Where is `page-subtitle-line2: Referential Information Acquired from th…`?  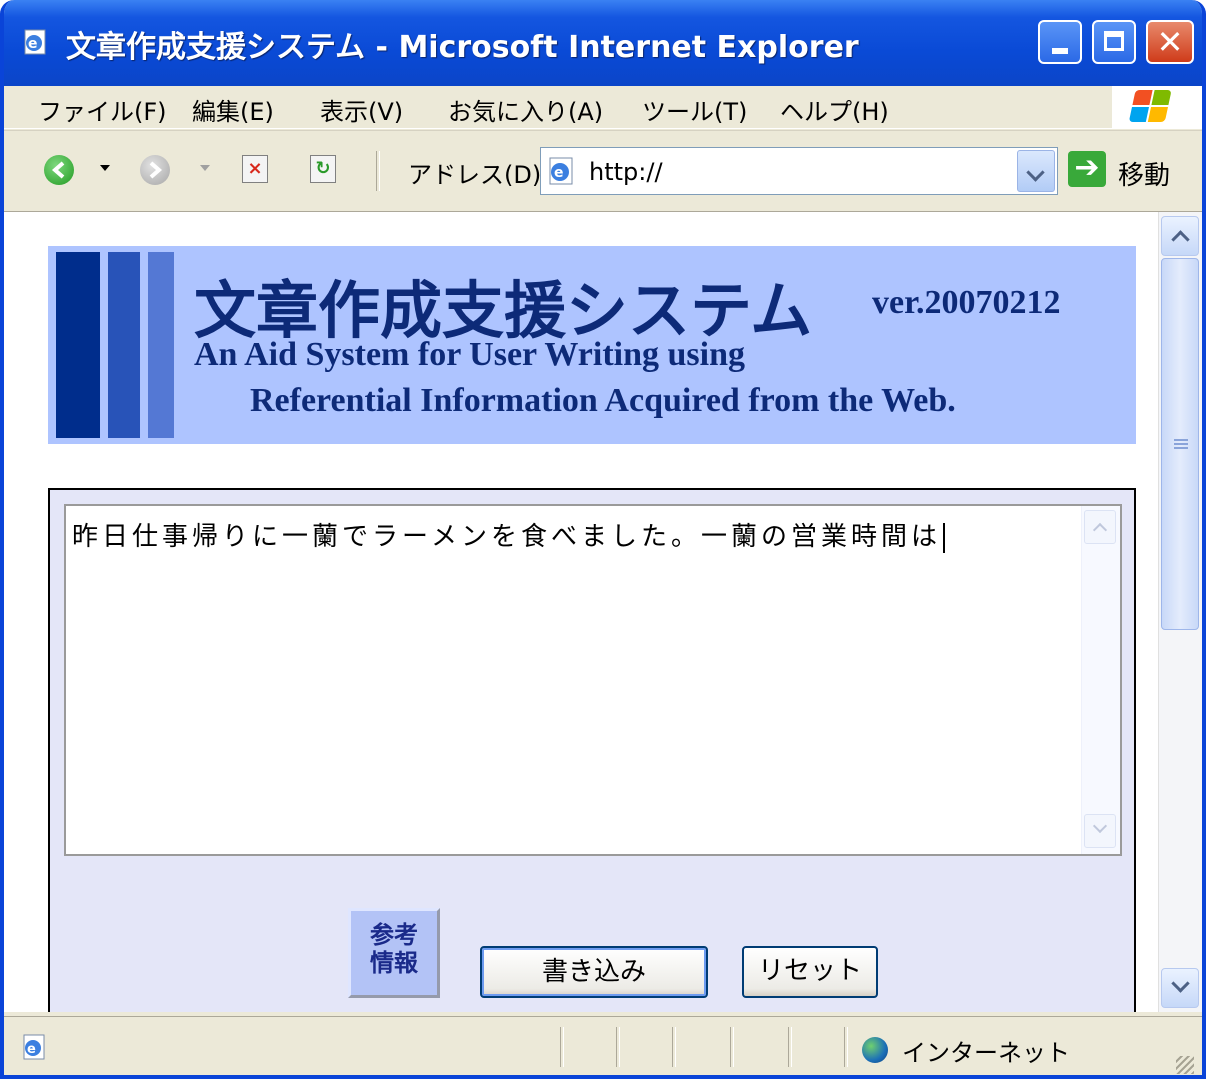
page-subtitle-line2: Referential Information Acquired from th… is located at coordinates (603, 400).